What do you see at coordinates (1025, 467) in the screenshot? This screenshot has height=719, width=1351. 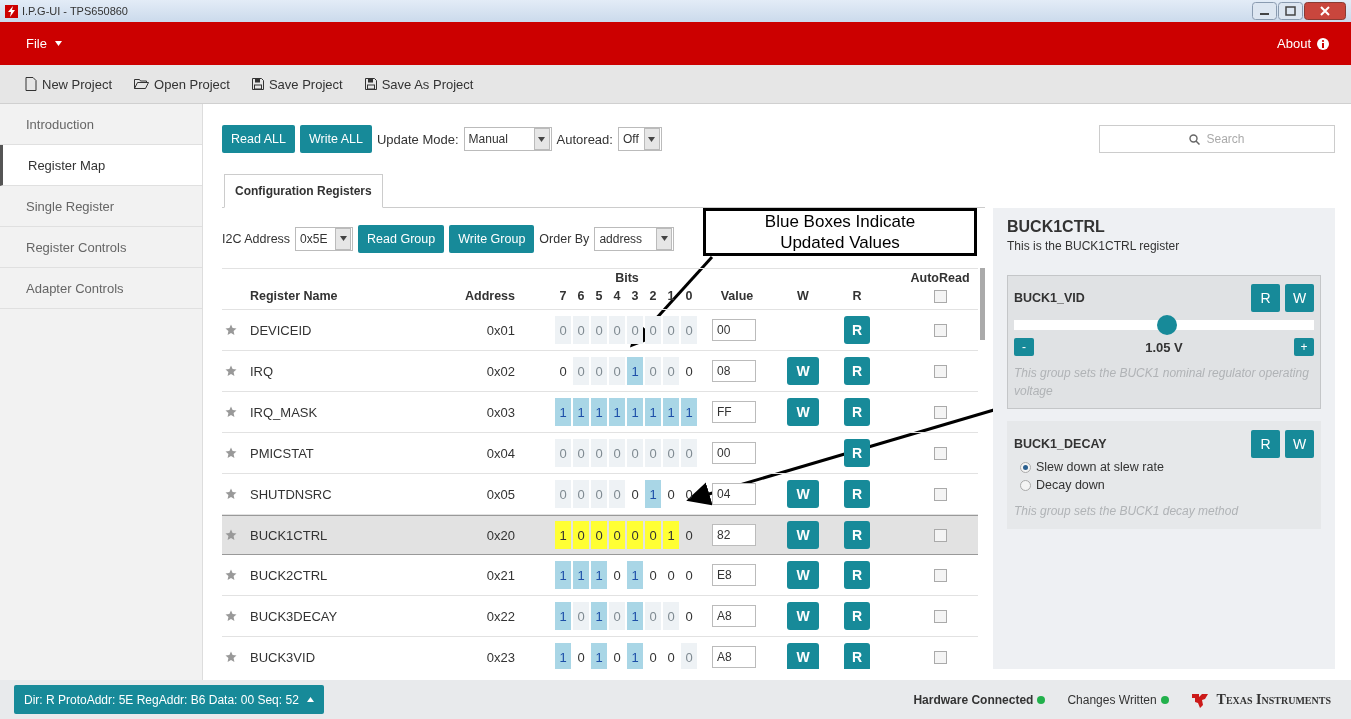 I see `radio-button` at bounding box center [1025, 467].